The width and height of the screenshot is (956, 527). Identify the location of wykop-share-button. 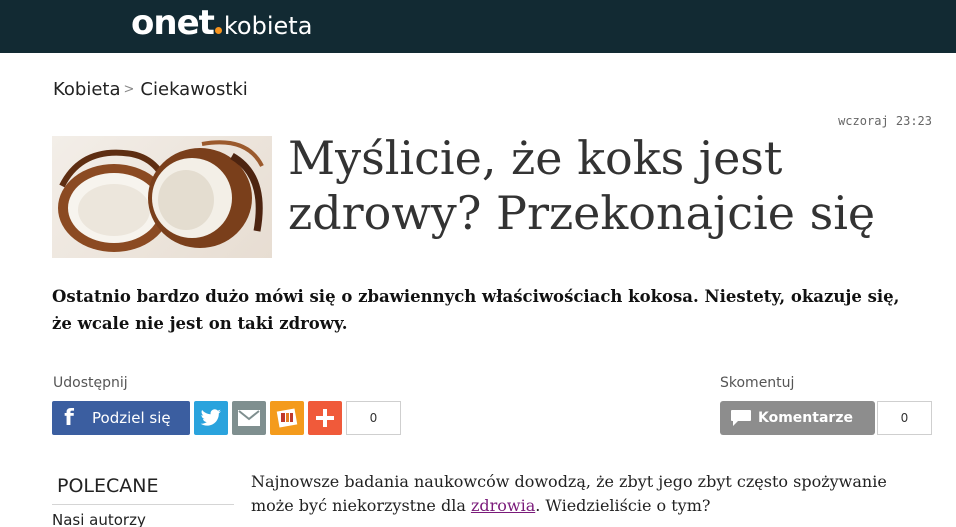
(287, 418).